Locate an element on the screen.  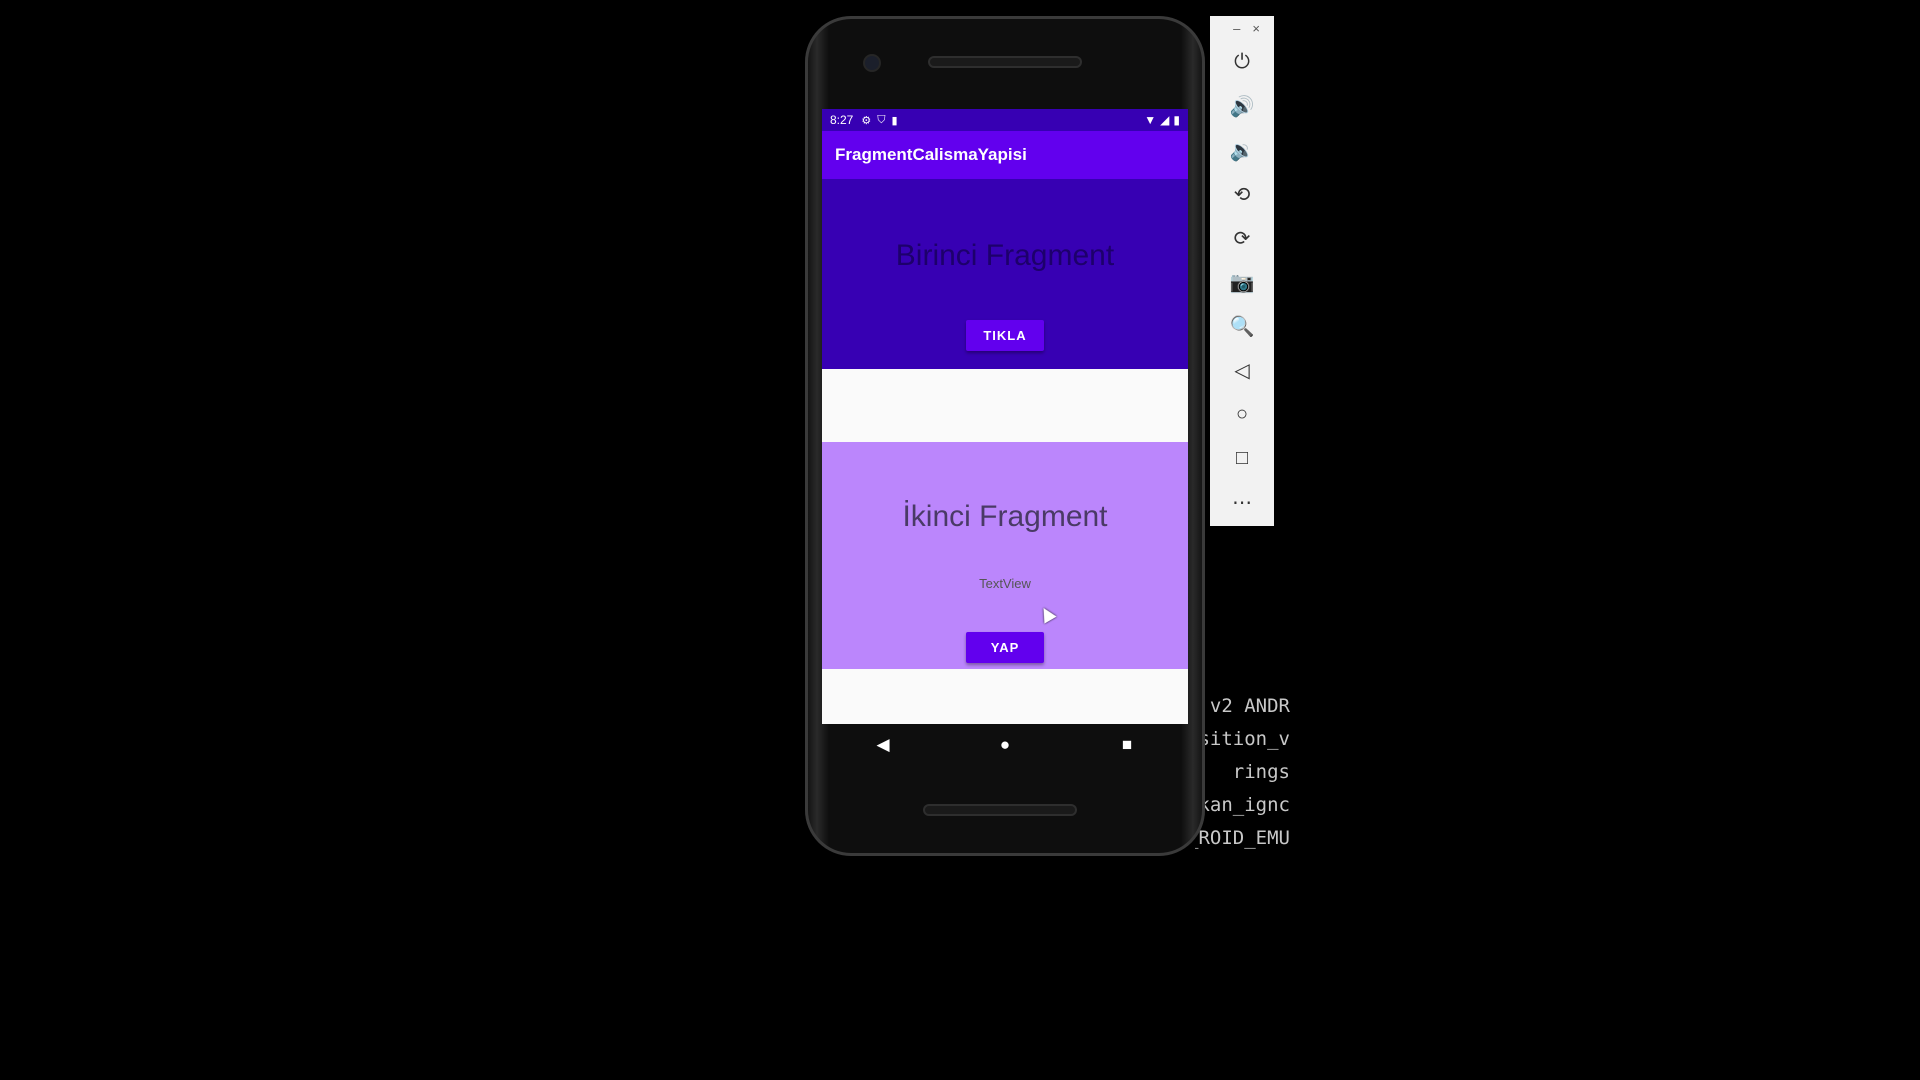
back-icon: ◁ is located at coordinates (1242, 370).